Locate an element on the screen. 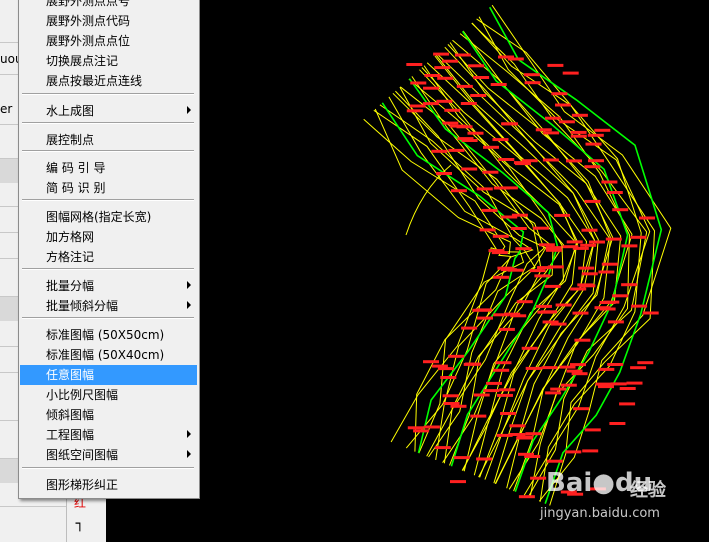 The width and height of the screenshot is (709, 542). menu-item: 任意图幅 is located at coordinates (108, 375).